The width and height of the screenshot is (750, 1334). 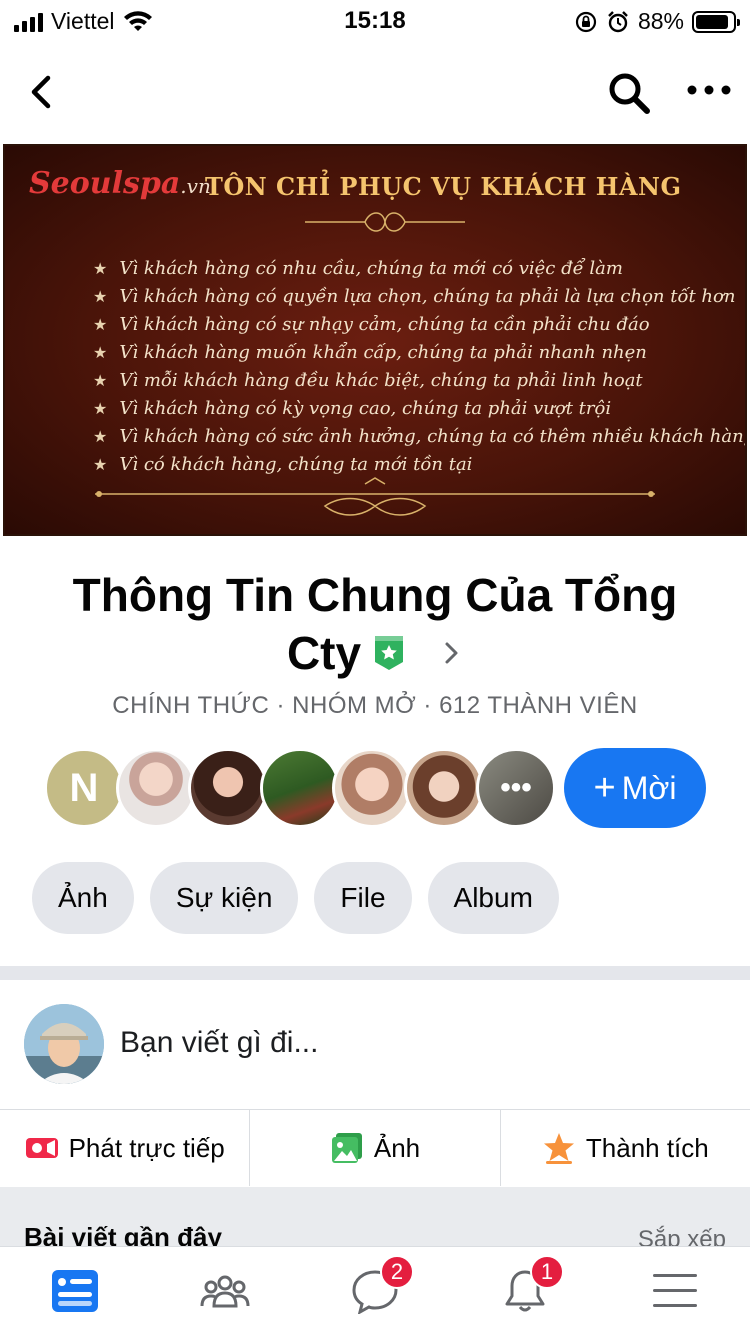 I want to click on group-title-line1: Thông Tin Chung Của Tổng, so click(x=375, y=595).